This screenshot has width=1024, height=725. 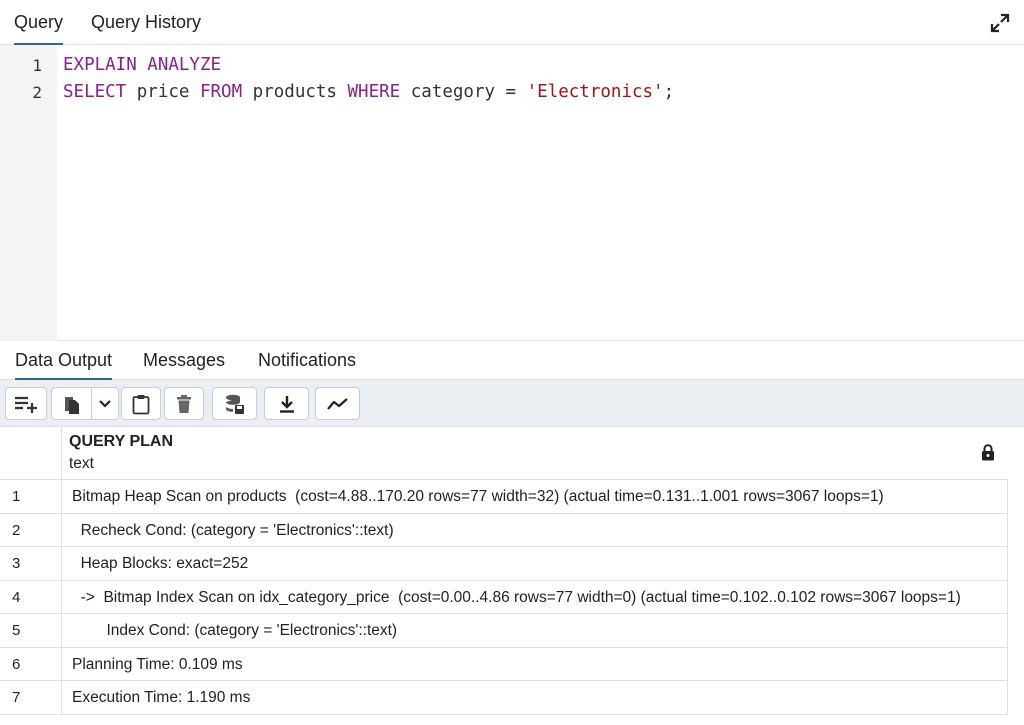 What do you see at coordinates (512, 403) in the screenshot?
I see `data-output-toolbar` at bounding box center [512, 403].